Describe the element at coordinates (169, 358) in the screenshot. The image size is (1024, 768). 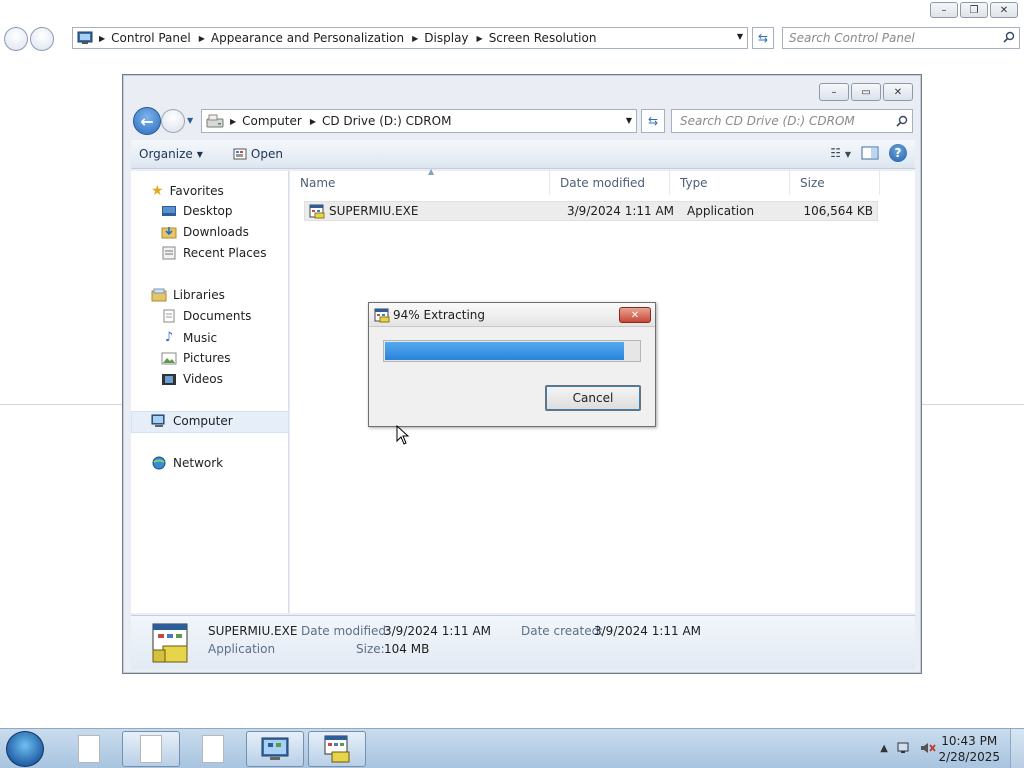
I see `pictures-icon` at that location.